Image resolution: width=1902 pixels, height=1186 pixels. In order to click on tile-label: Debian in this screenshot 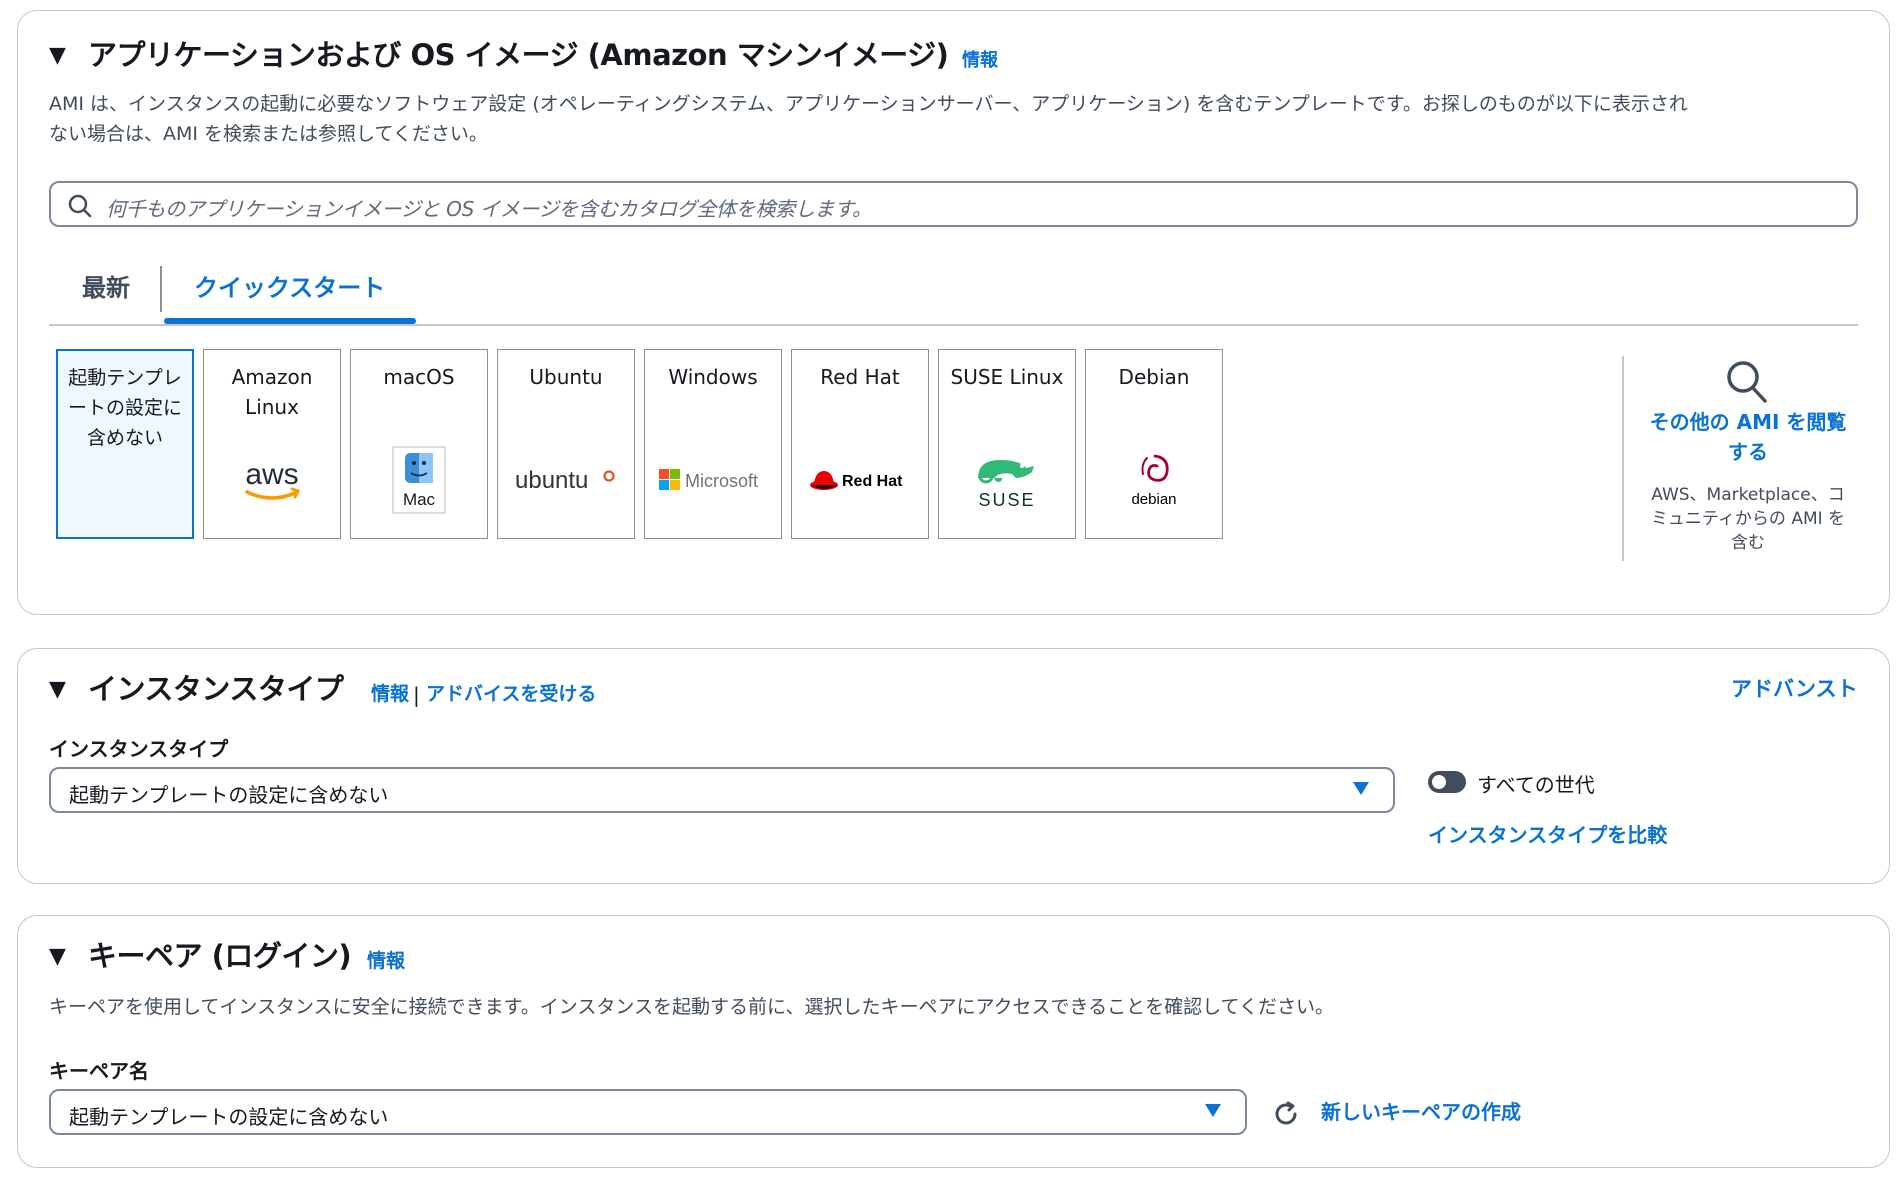, I will do `click(1154, 377)`.